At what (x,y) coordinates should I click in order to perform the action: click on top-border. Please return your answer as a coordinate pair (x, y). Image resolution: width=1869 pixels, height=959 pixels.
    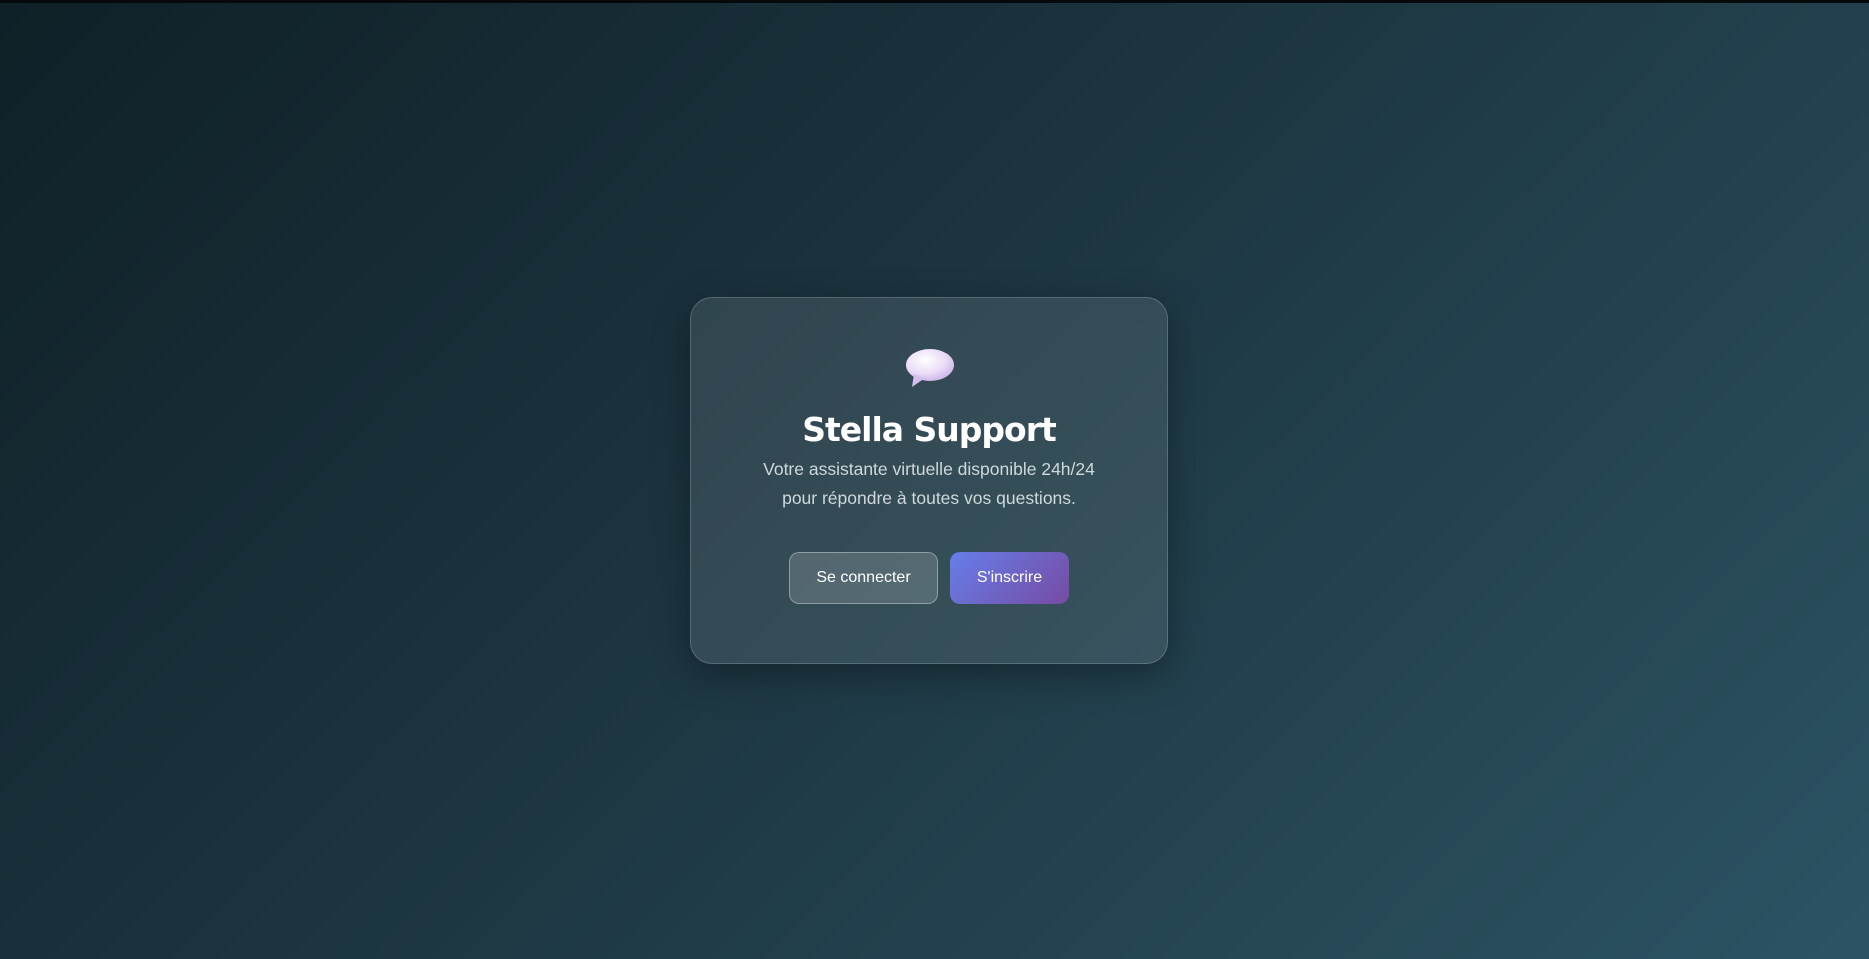
    Looking at the image, I should click on (934, 1).